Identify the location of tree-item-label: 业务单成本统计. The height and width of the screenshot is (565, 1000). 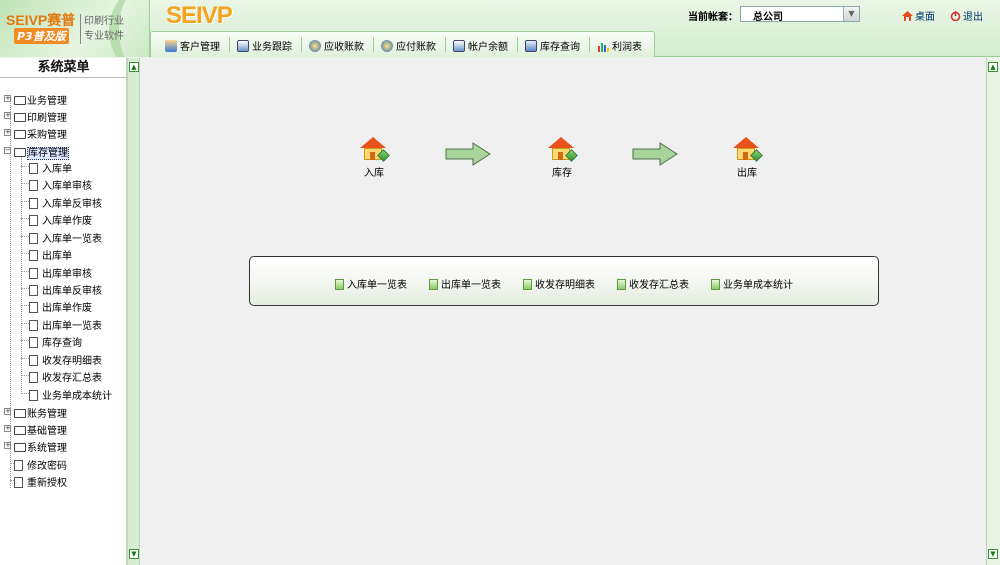
(77, 396).